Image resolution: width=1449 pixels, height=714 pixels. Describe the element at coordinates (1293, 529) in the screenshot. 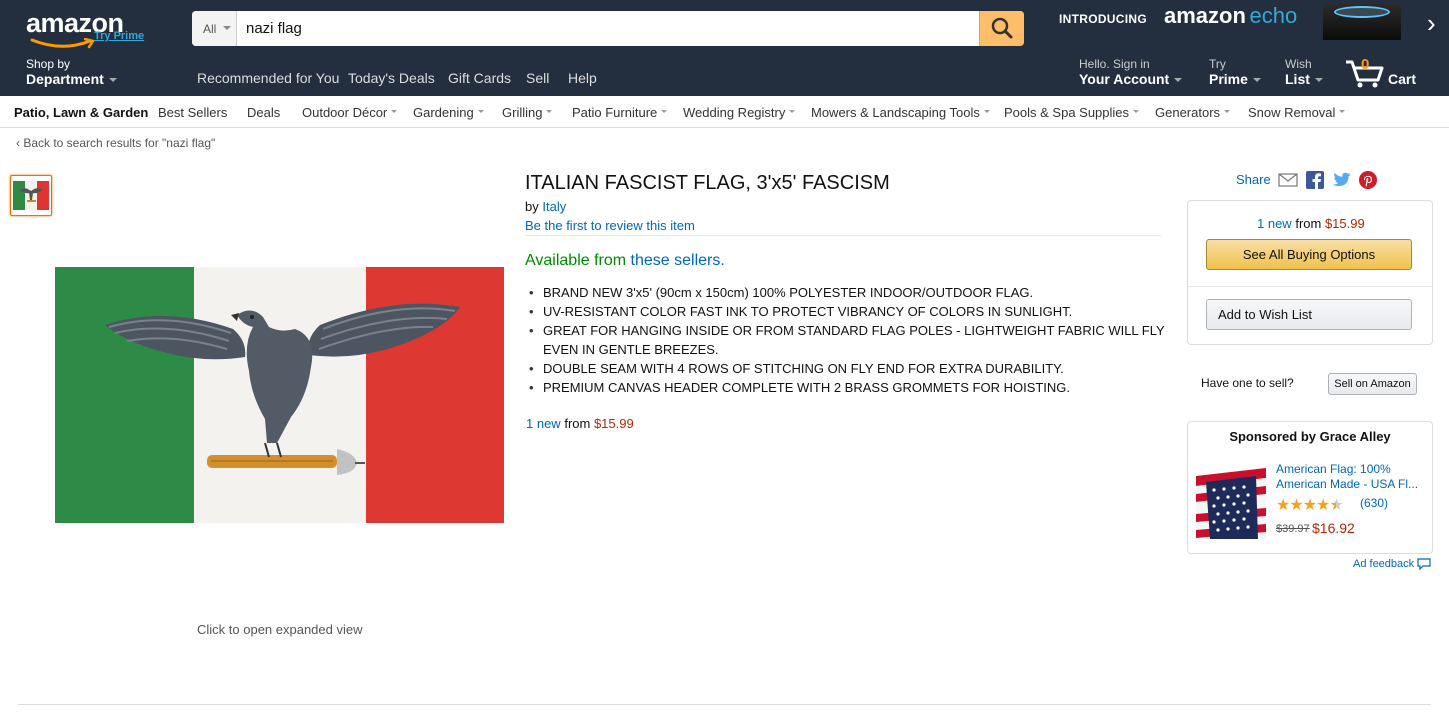

I see `ad-list-price: $39.97` at that location.